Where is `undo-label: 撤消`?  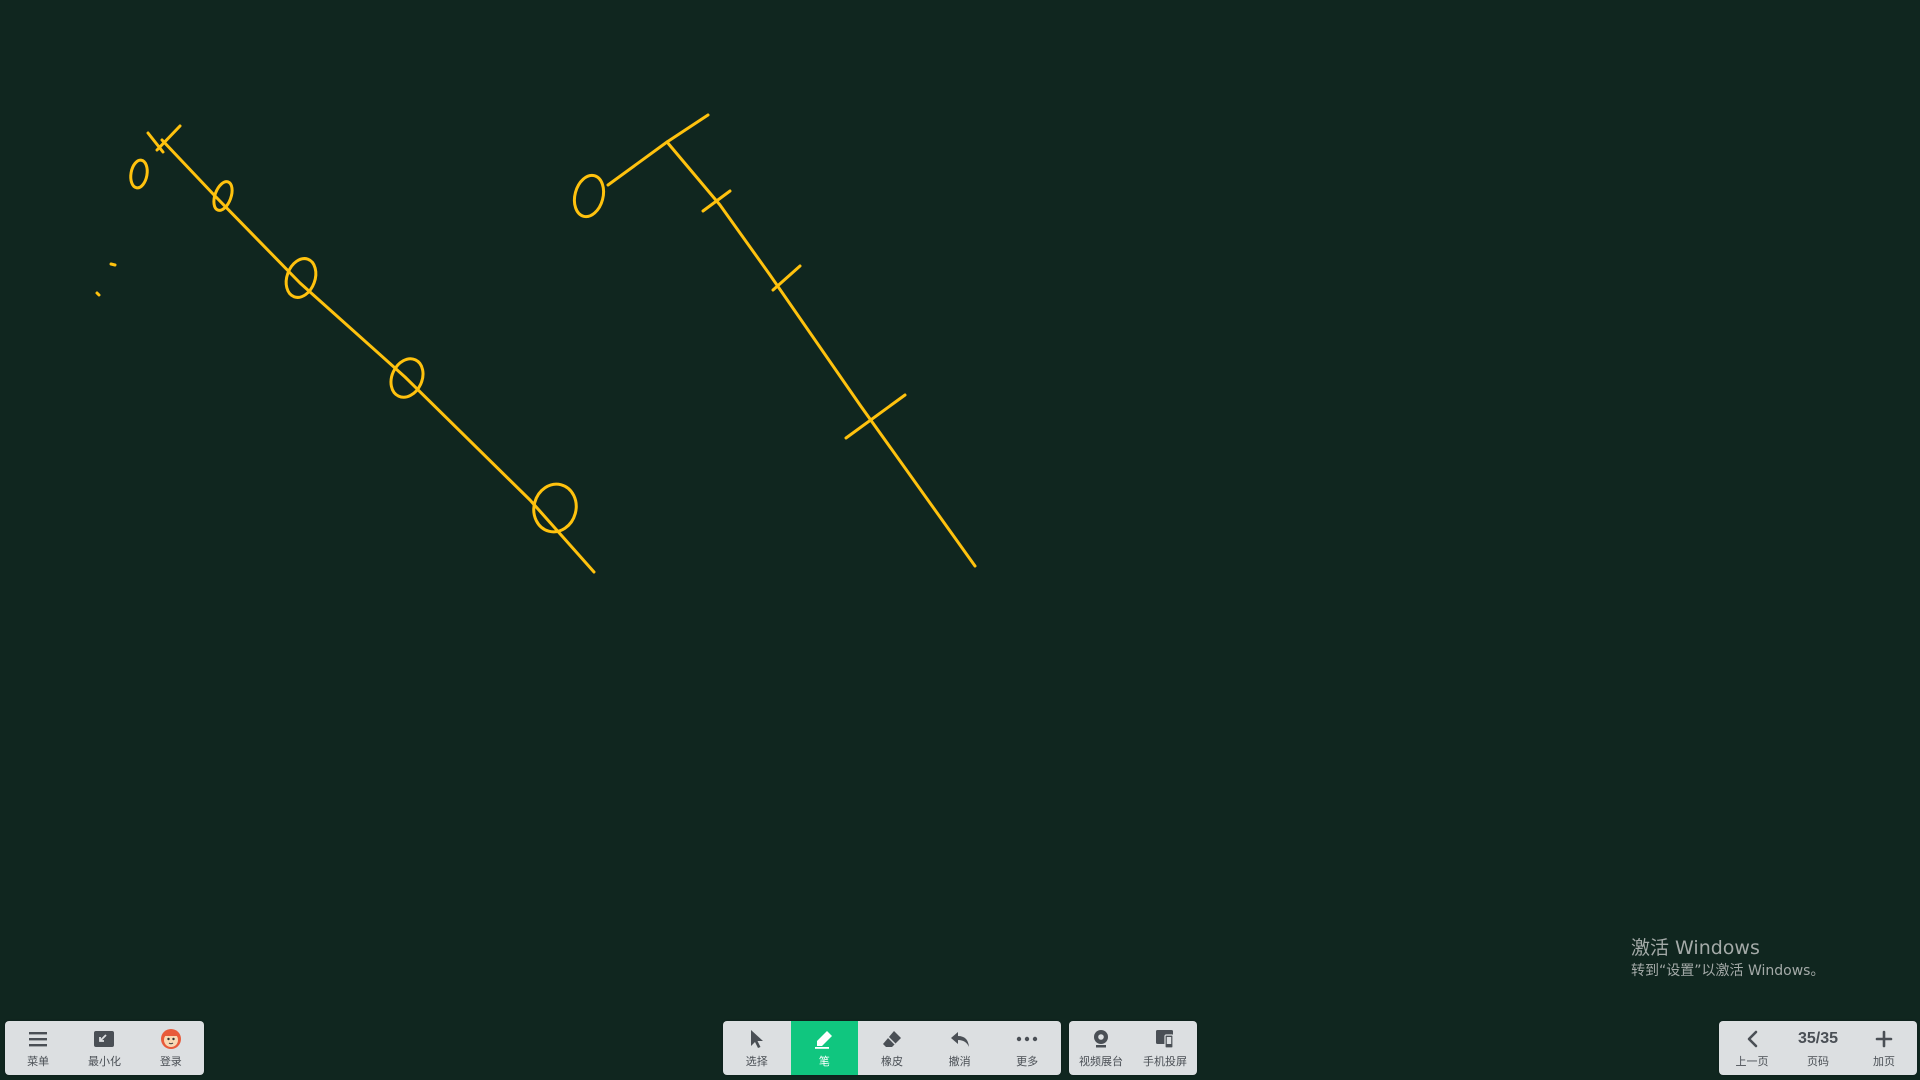 undo-label: 撤消 is located at coordinates (959, 1061).